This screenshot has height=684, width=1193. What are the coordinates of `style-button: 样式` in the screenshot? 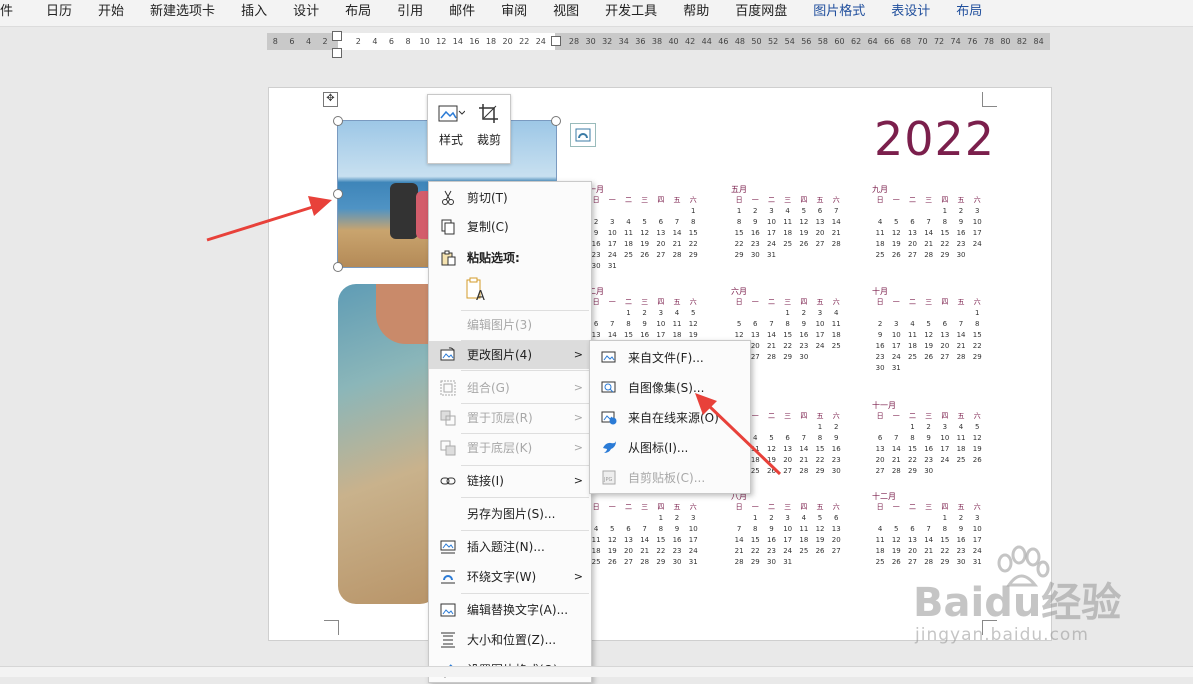 It's located at (451, 123).